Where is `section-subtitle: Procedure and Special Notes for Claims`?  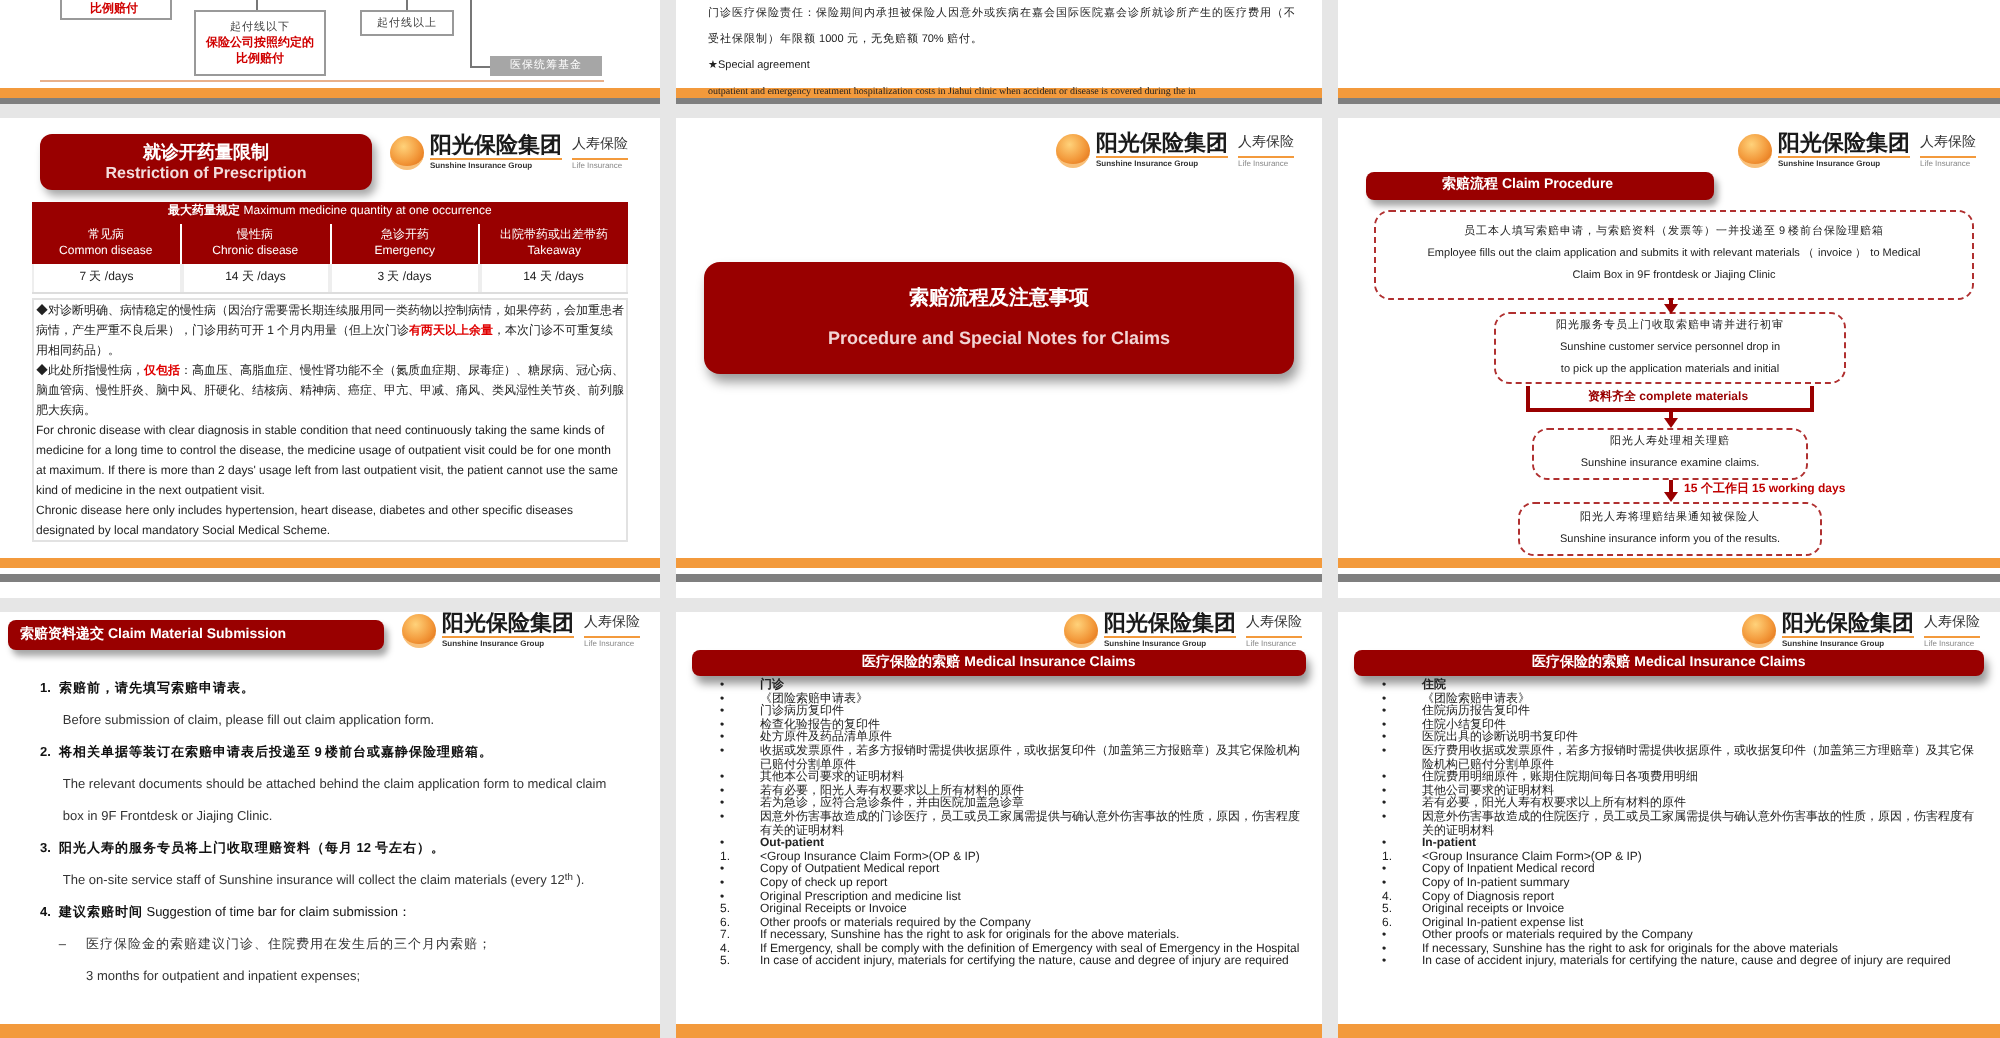 section-subtitle: Procedure and Special Notes for Claims is located at coordinates (999, 338).